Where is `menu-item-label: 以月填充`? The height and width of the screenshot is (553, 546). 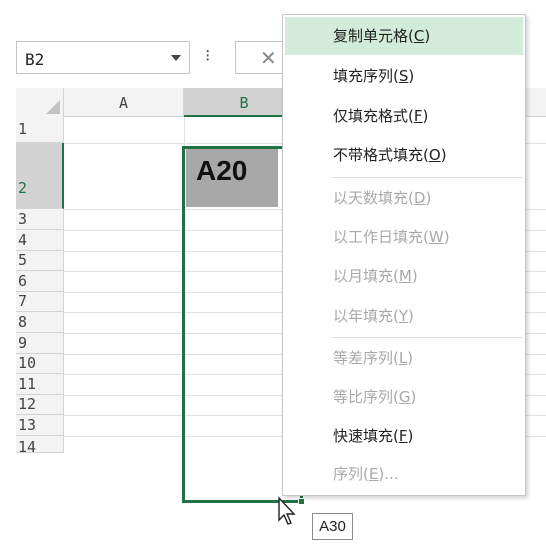 menu-item-label: 以月填充 is located at coordinates (363, 276).